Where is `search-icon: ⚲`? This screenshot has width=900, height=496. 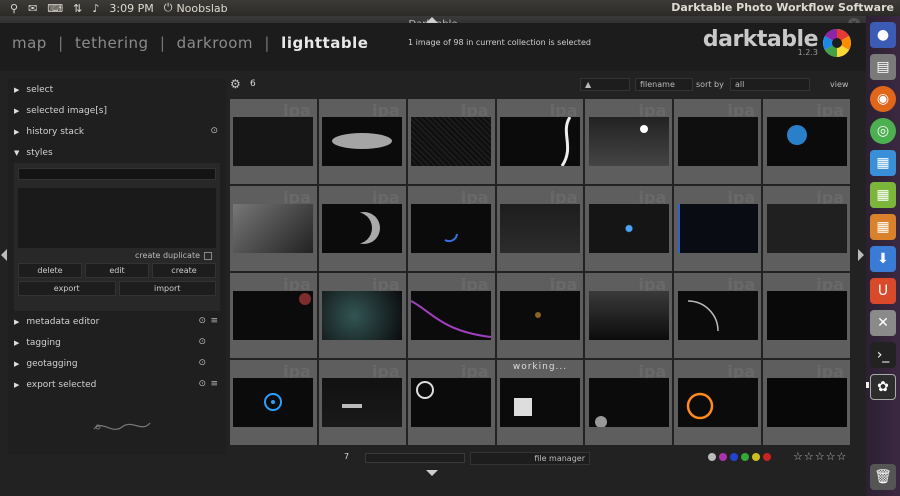 search-icon: ⚲ is located at coordinates (14, 8).